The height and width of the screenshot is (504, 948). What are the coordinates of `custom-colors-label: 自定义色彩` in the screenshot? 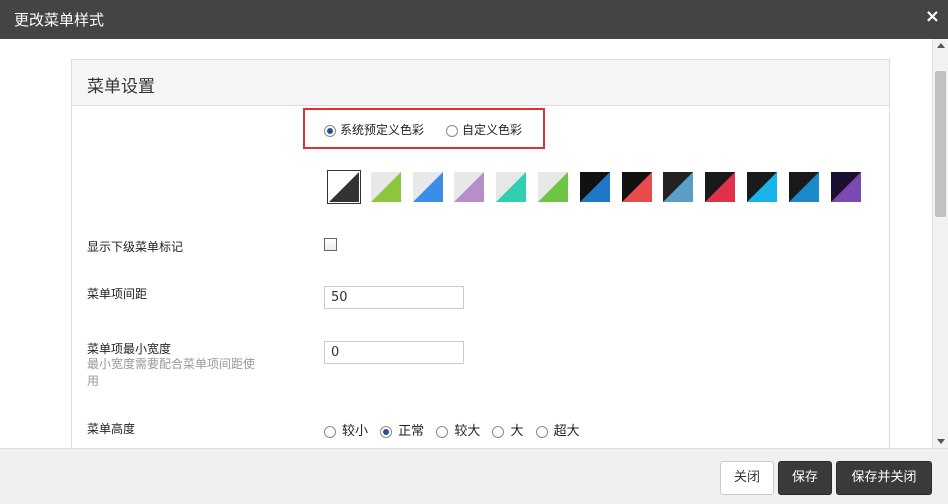 It's located at (492, 130).